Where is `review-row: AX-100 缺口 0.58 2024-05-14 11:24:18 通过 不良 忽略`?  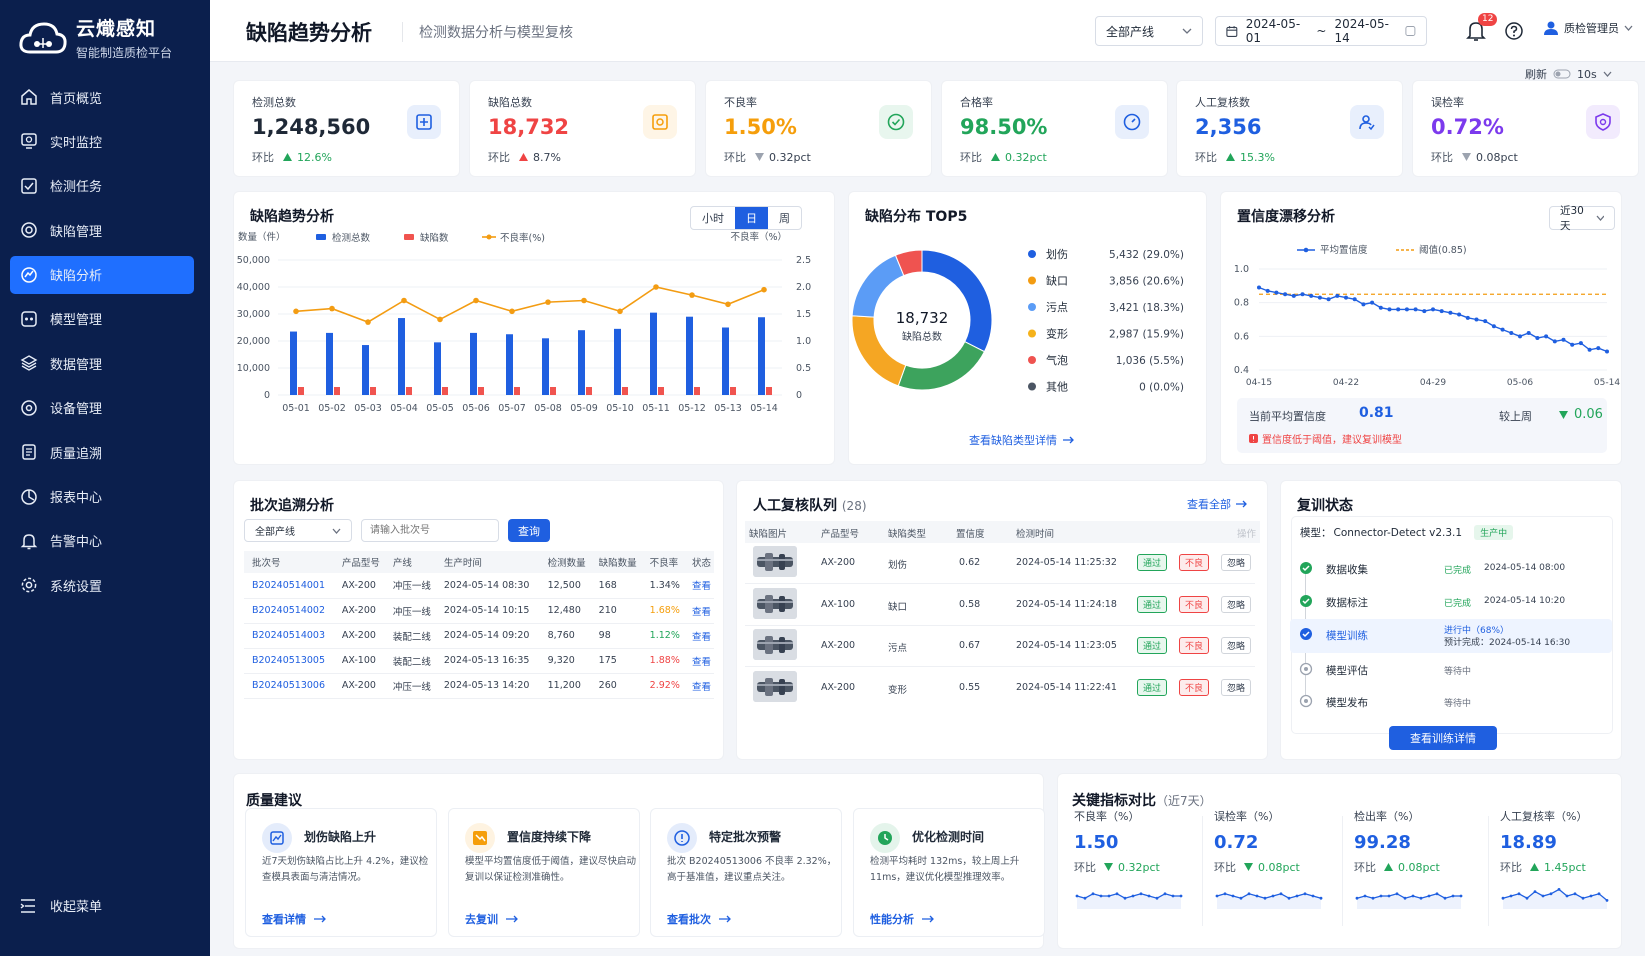
review-row: AX-100 缺口 0.58 2024-05-14 11:24:18 通过 不良 忽略 is located at coordinates (1000, 605).